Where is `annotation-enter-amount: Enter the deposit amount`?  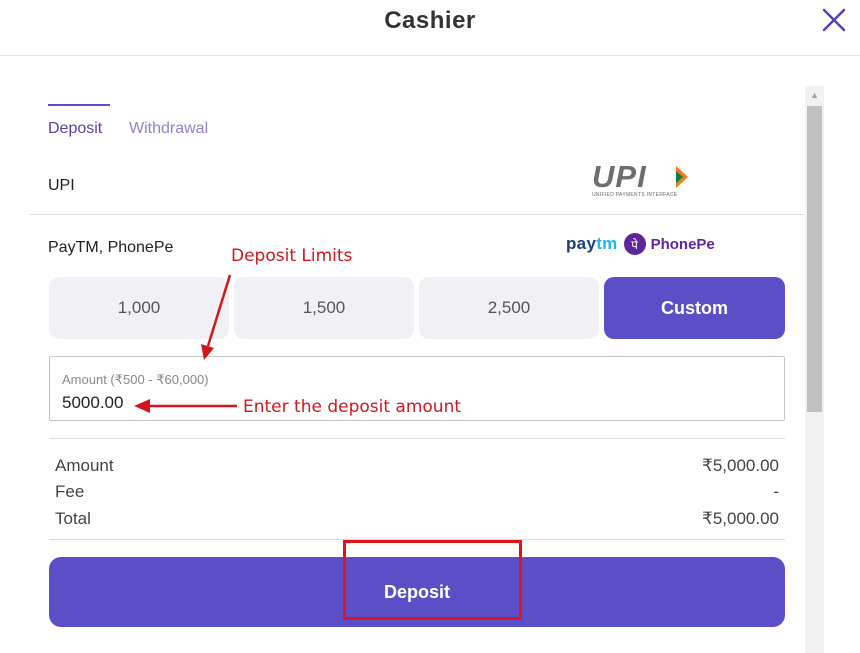 annotation-enter-amount: Enter the deposit amount is located at coordinates (352, 407).